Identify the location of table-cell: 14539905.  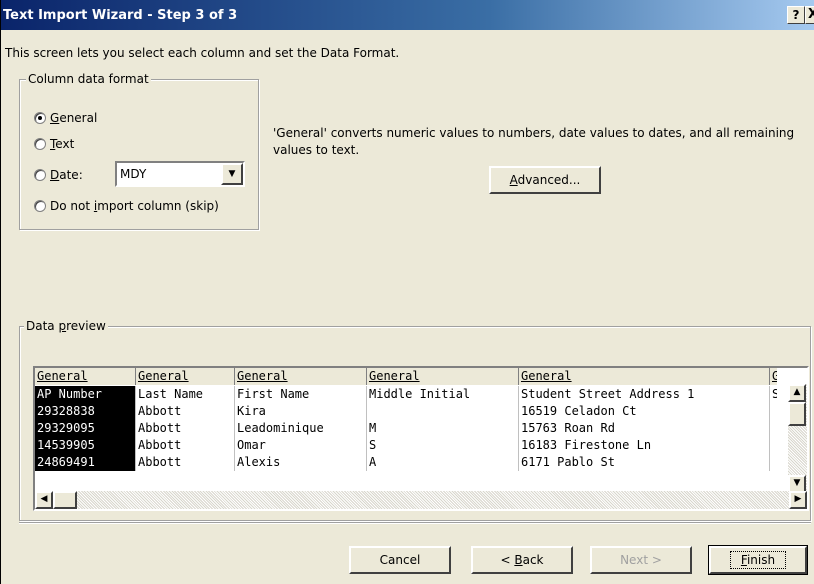
(85, 445).